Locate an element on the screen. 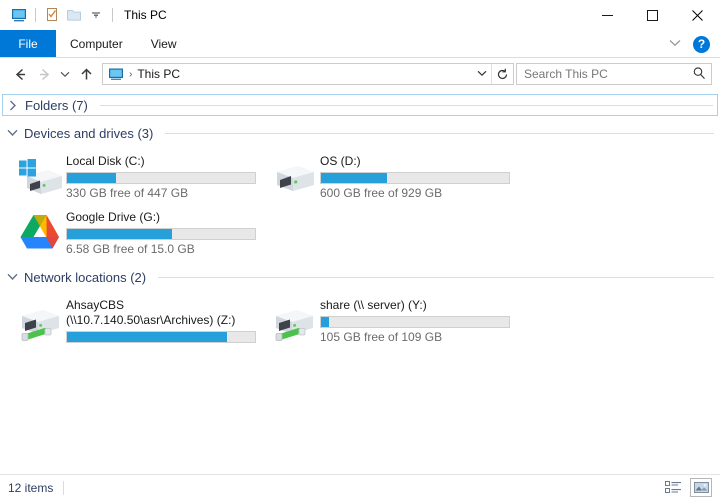  back-button is located at coordinates (20, 74).